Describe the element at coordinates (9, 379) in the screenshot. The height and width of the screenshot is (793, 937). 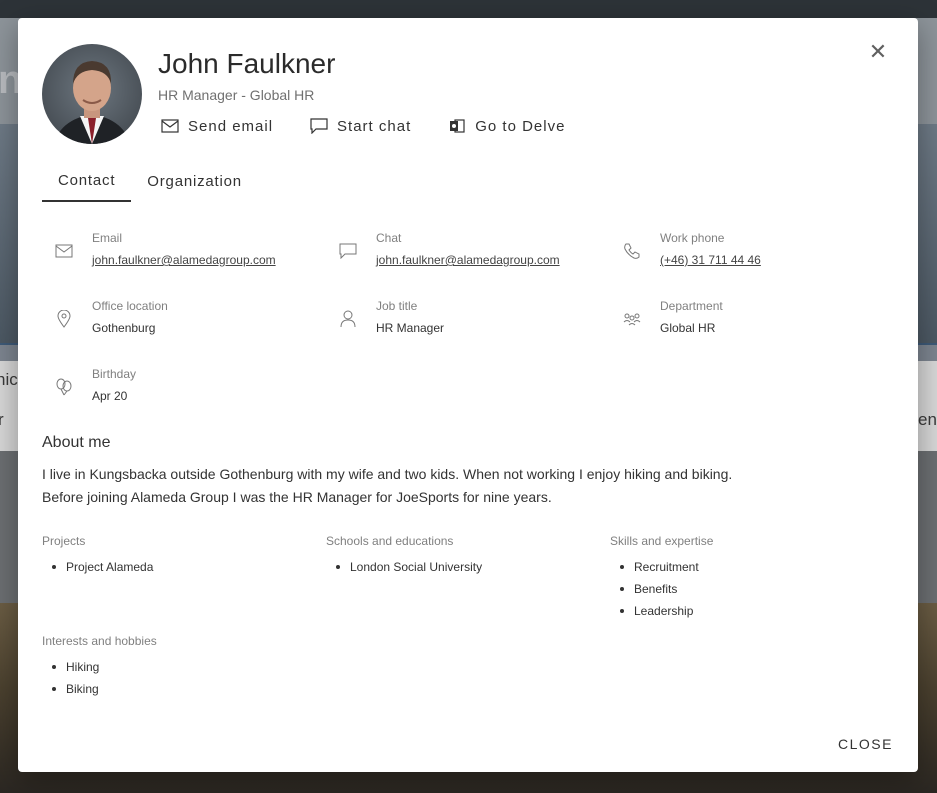
I see `backdrop-text-fragment: nic` at that location.